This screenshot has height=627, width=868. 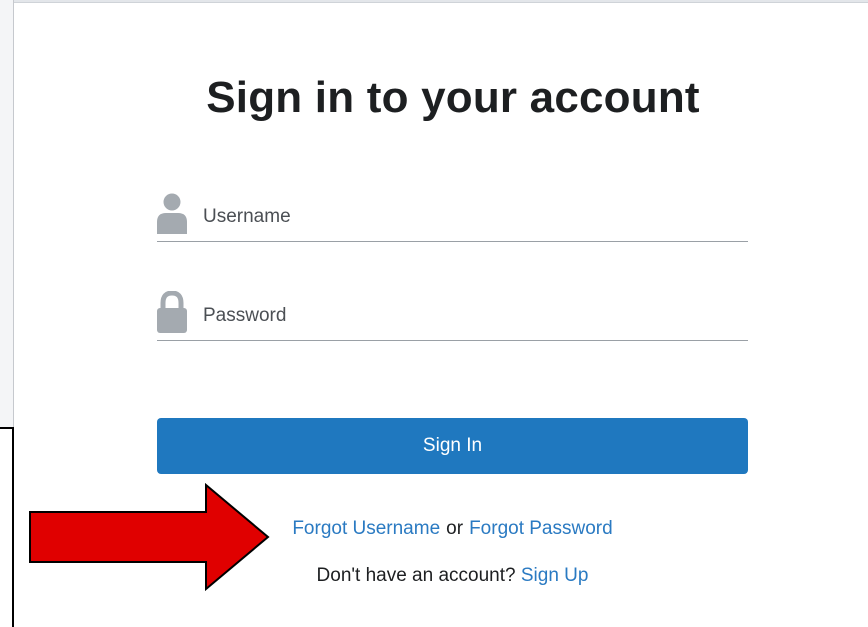 I want to click on lock-icon, so click(x=172, y=311).